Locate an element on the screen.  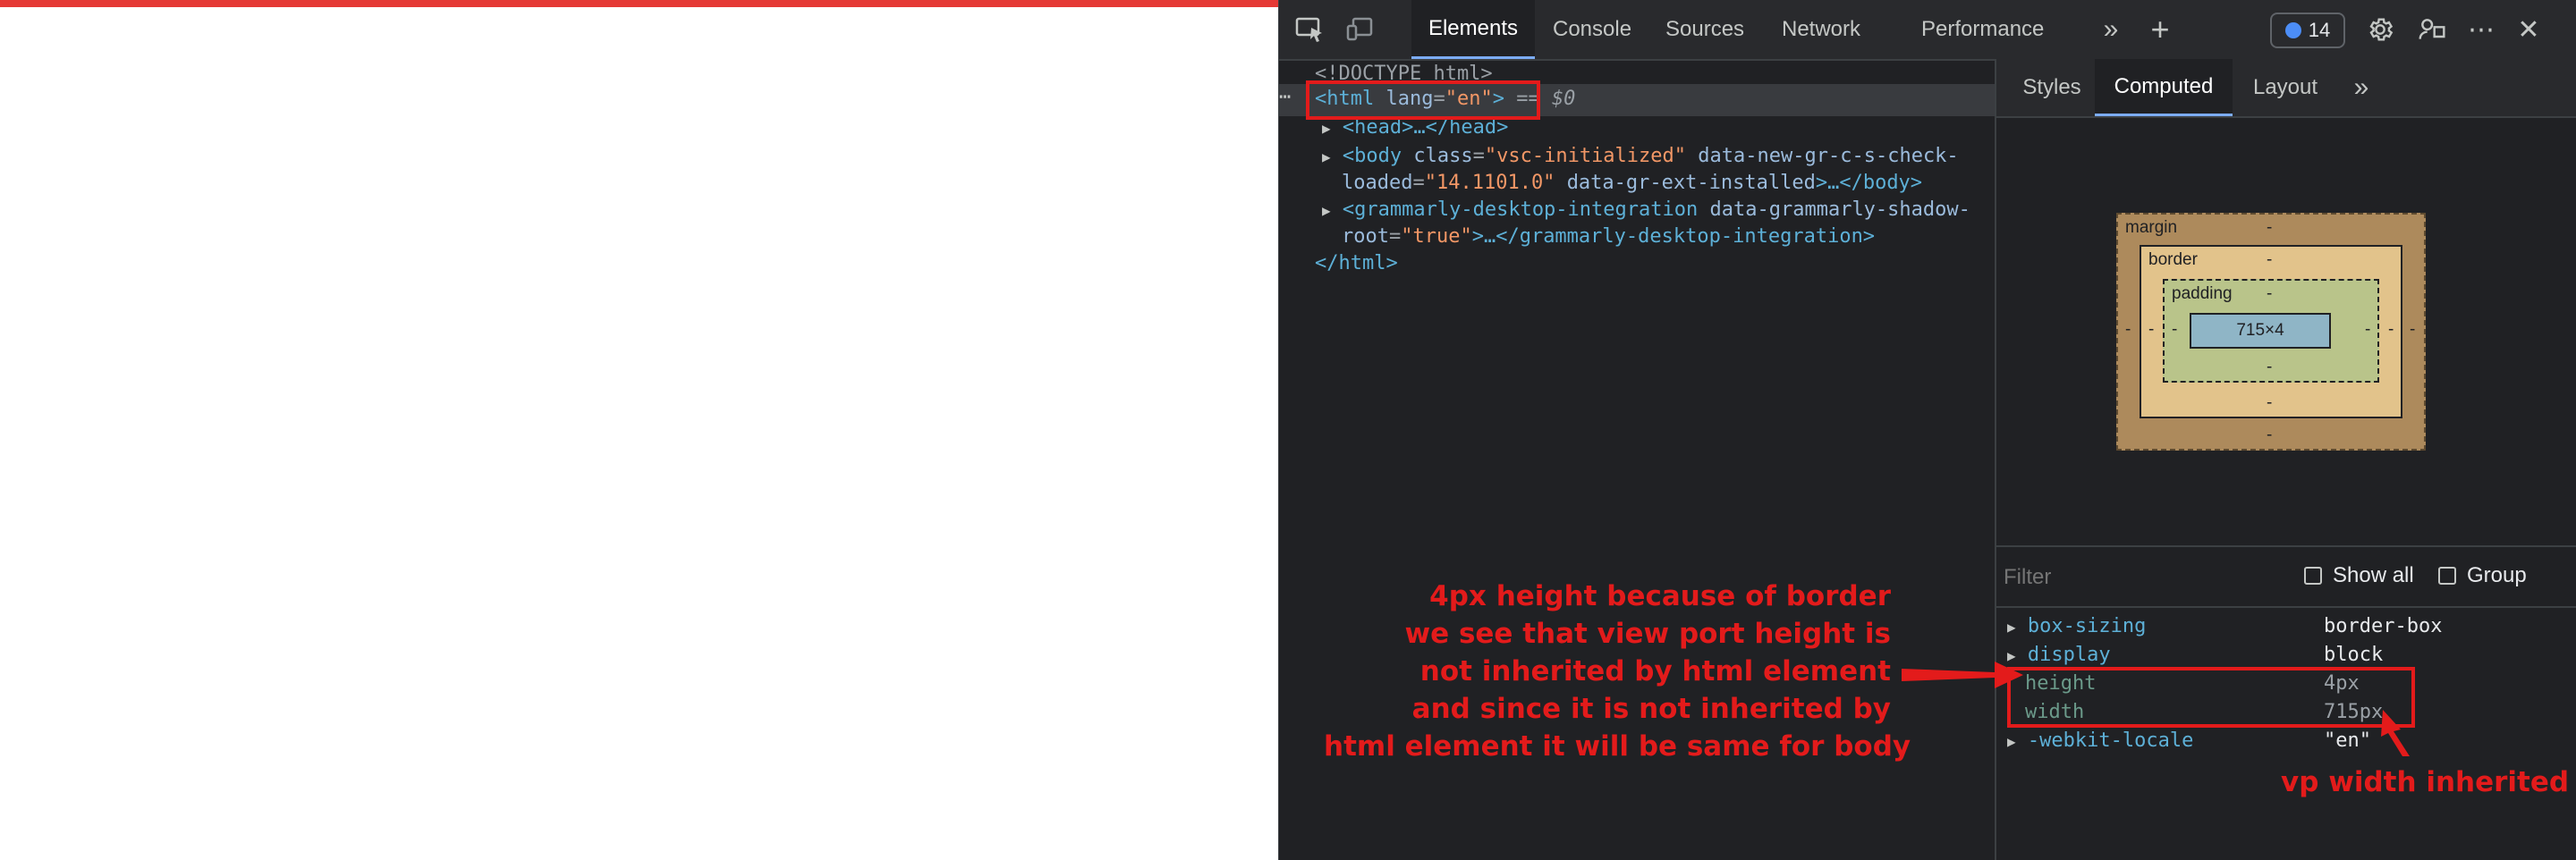
tab-console: Console is located at coordinates (1592, 29).